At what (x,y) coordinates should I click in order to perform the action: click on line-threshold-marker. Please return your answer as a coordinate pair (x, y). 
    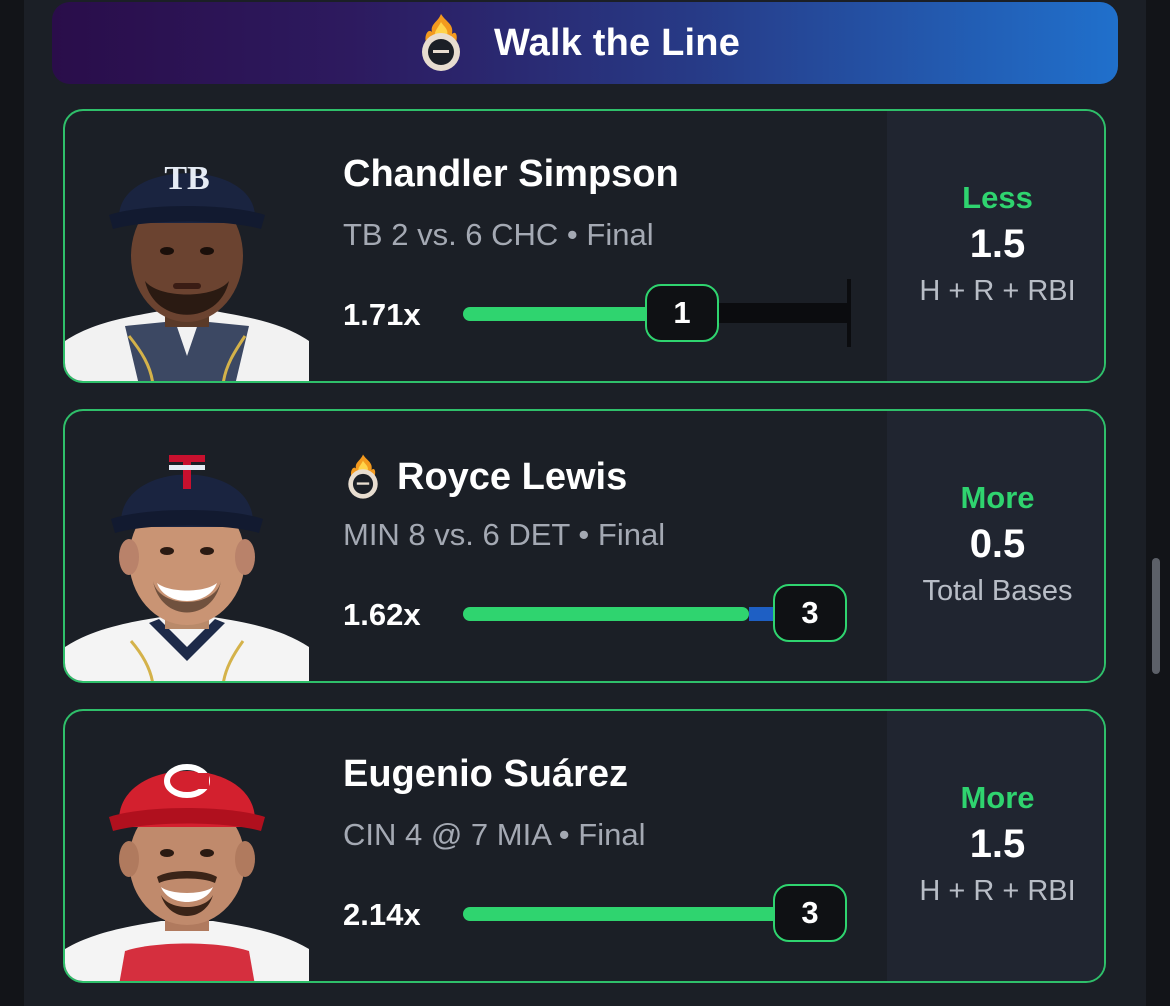
    Looking at the image, I should click on (849, 313).